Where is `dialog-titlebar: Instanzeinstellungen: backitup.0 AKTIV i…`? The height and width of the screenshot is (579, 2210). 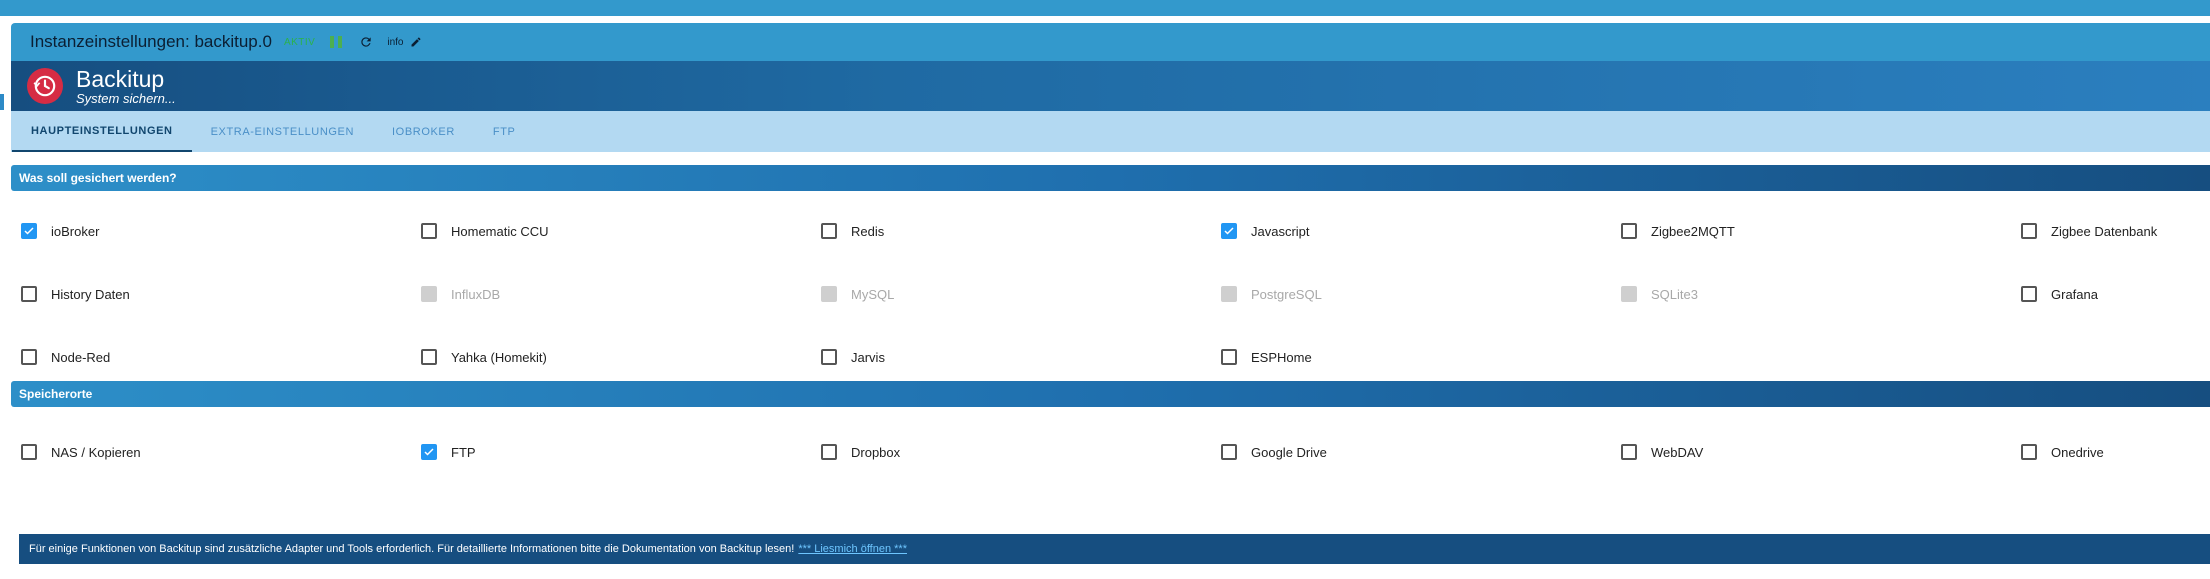 dialog-titlebar: Instanzeinstellungen: backitup.0 AKTIV i… is located at coordinates (1110, 42).